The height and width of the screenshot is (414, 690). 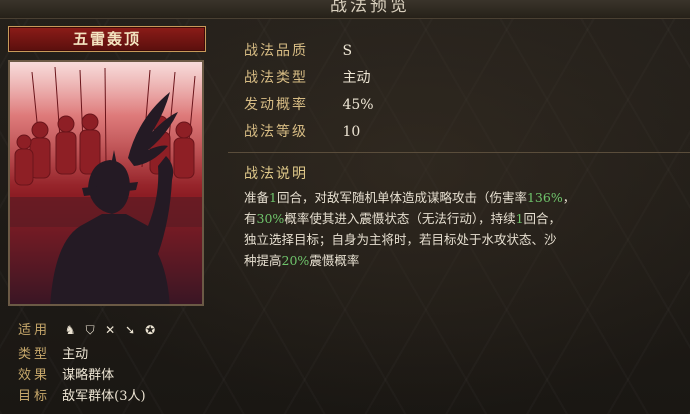 What do you see at coordinates (130, 330) in the screenshot?
I see `spear-icon: ➘` at bounding box center [130, 330].